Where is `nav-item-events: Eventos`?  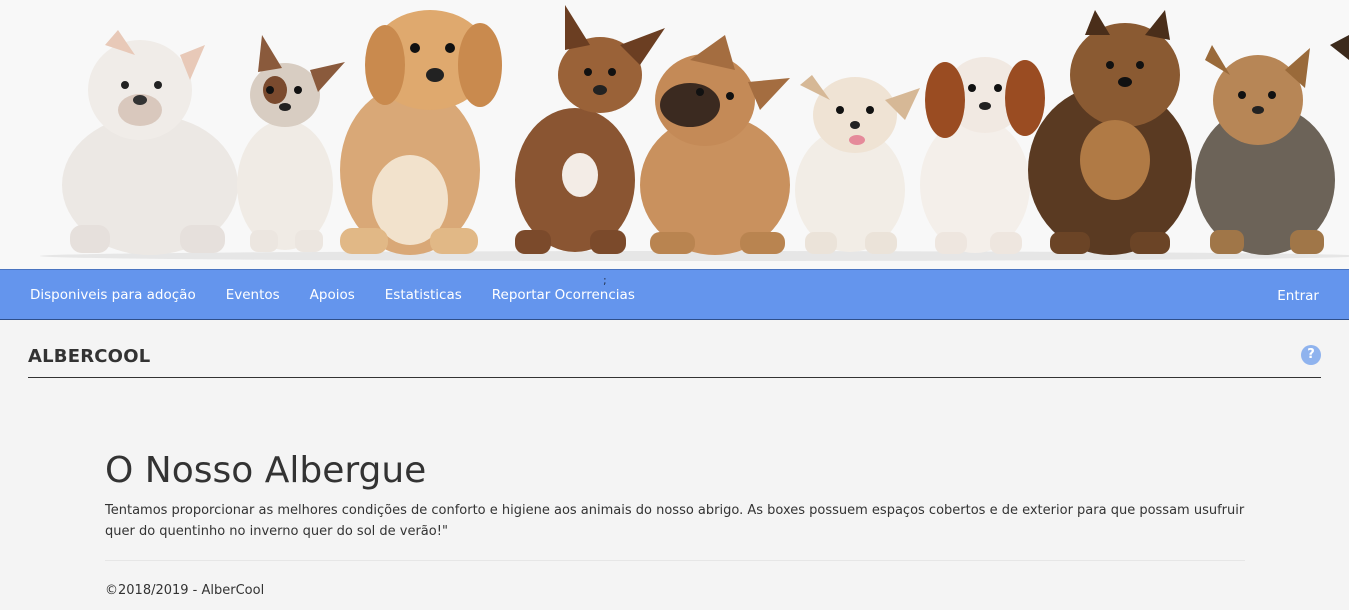 nav-item-events: Eventos is located at coordinates (253, 295).